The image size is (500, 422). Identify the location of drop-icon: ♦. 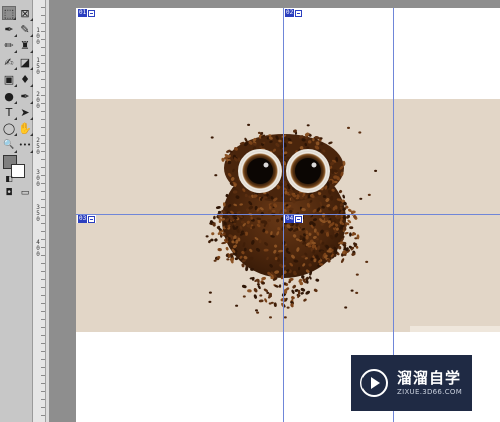
(25, 79).